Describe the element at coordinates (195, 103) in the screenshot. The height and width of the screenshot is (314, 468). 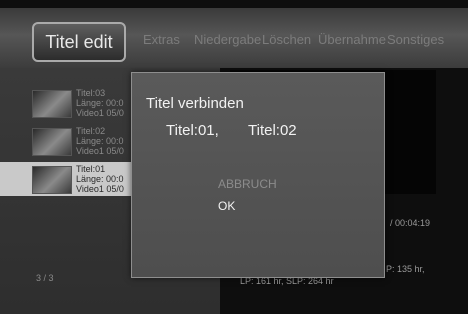
I see `dialog-title: Titel verbinden` at that location.